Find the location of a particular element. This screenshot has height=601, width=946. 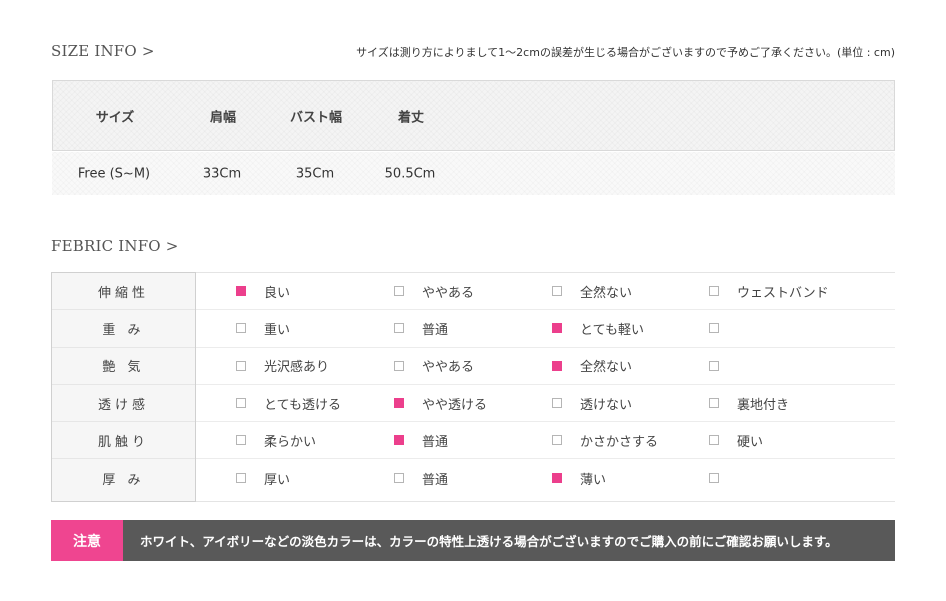

fabric-row-label: 艶 気 is located at coordinates (123, 366).